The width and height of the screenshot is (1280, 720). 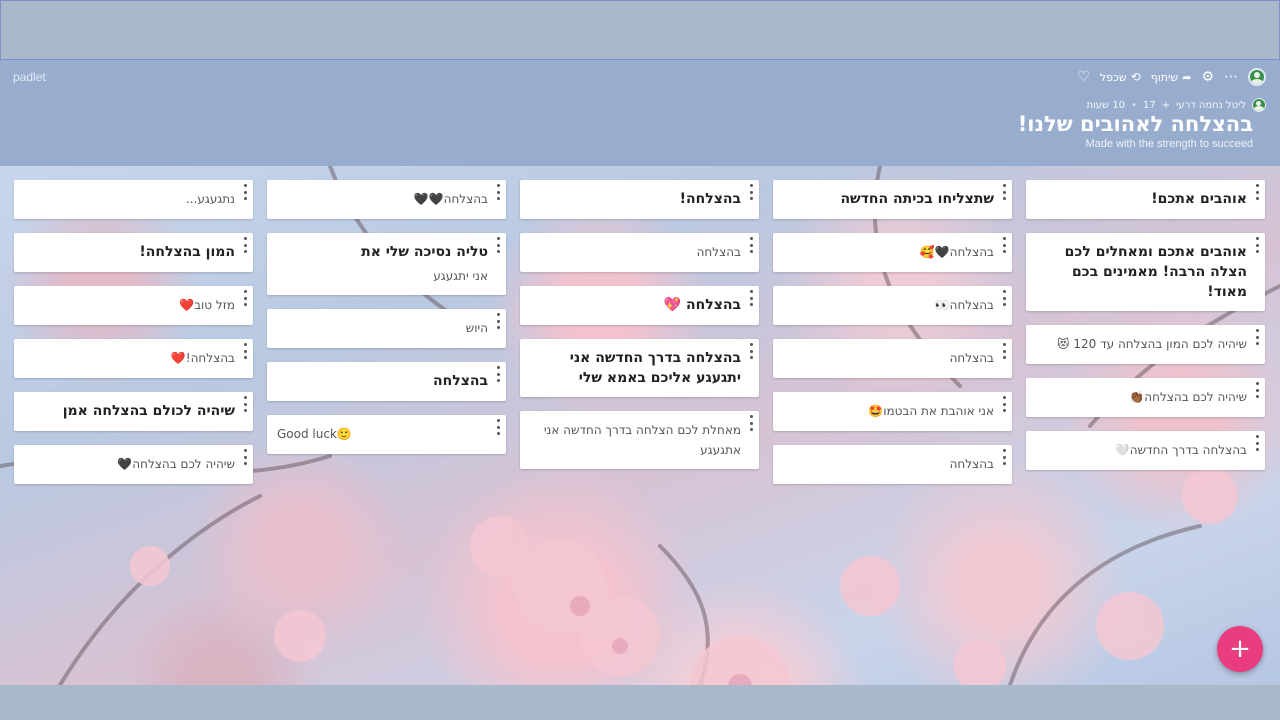 What do you see at coordinates (1180, 450) in the screenshot?
I see `post-body: בהצלחה בדרך החדשה🤍` at bounding box center [1180, 450].